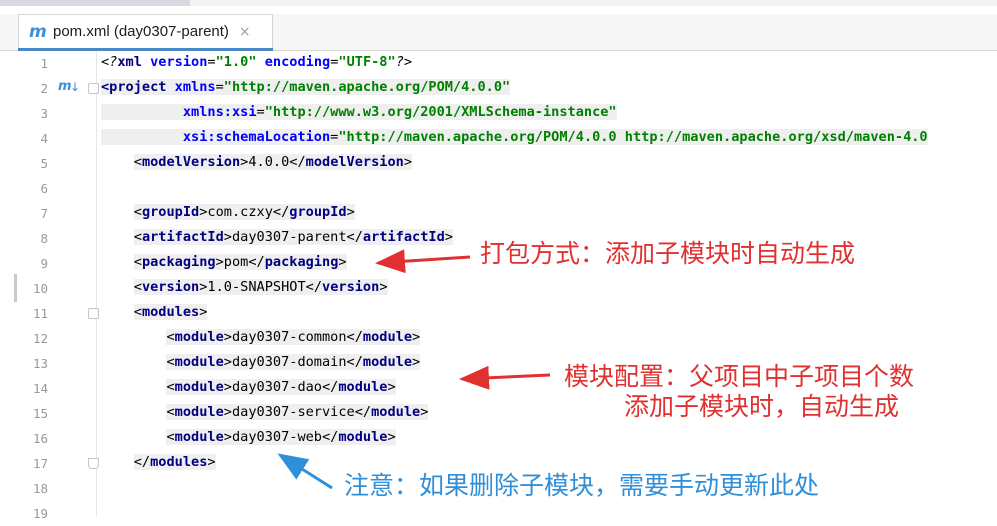 Image resolution: width=997 pixels, height=526 pixels. What do you see at coordinates (174, 462) in the screenshot?
I see `code-text: </modules>` at bounding box center [174, 462].